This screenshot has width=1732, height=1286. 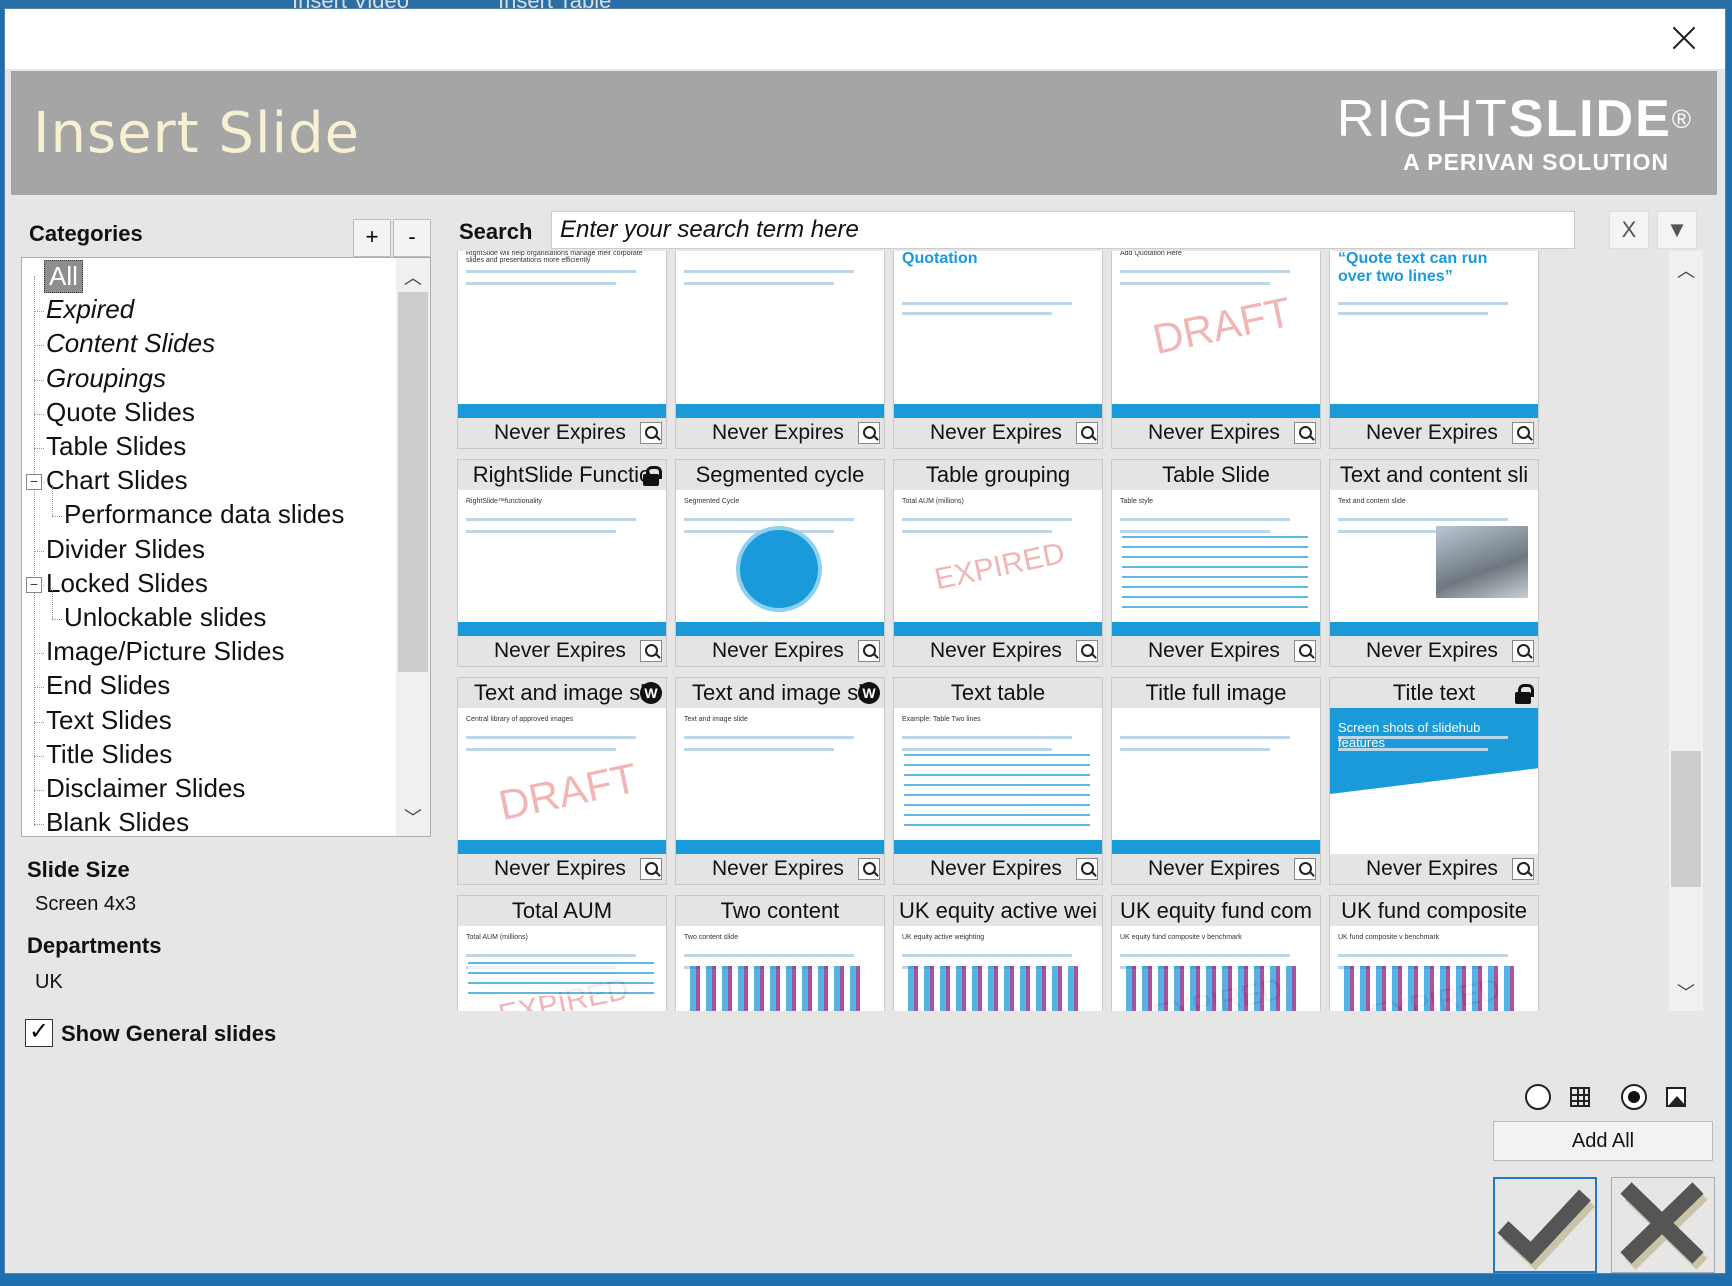 I want to click on show-general-label: Show General slides, so click(x=168, y=1034).